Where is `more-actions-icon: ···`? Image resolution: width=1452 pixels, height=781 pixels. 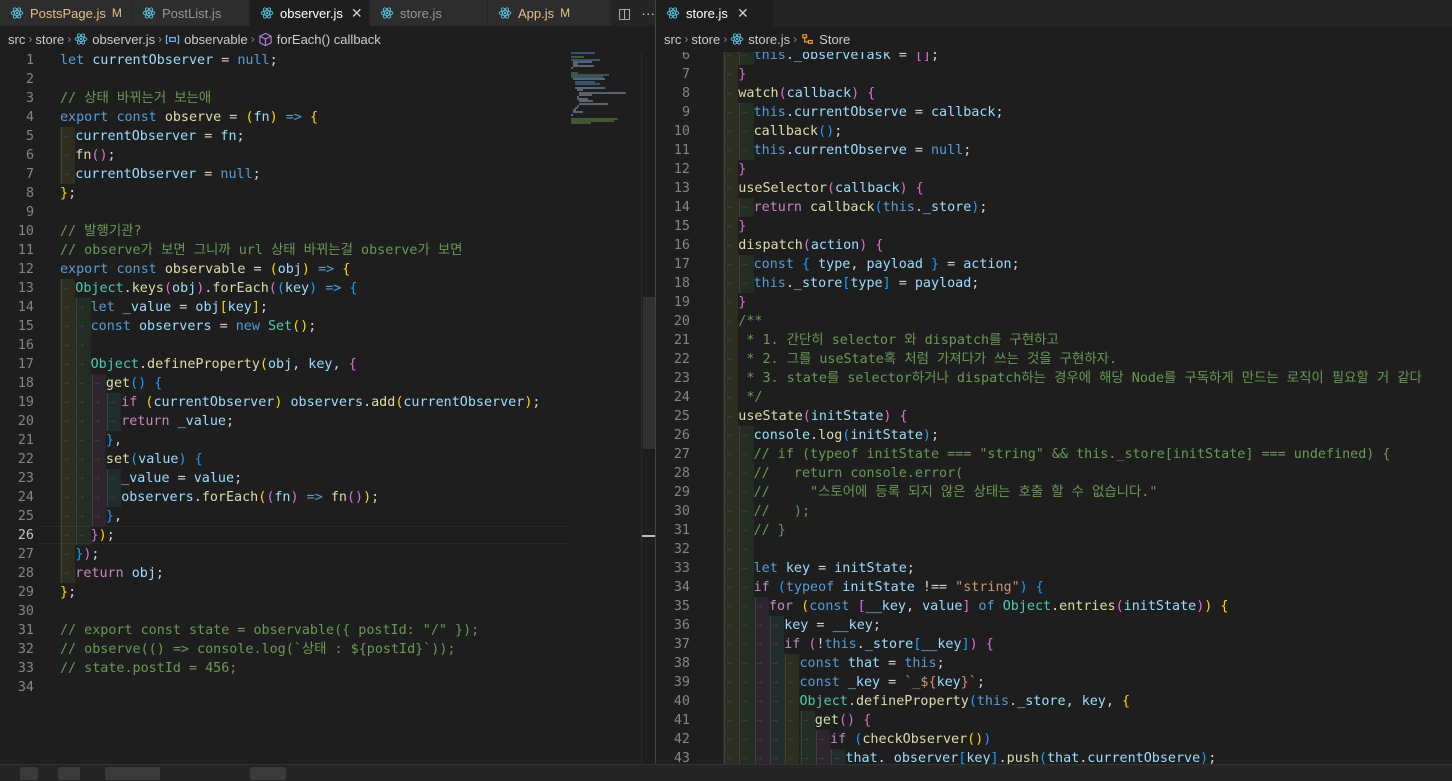 more-actions-icon: ··· is located at coordinates (648, 13).